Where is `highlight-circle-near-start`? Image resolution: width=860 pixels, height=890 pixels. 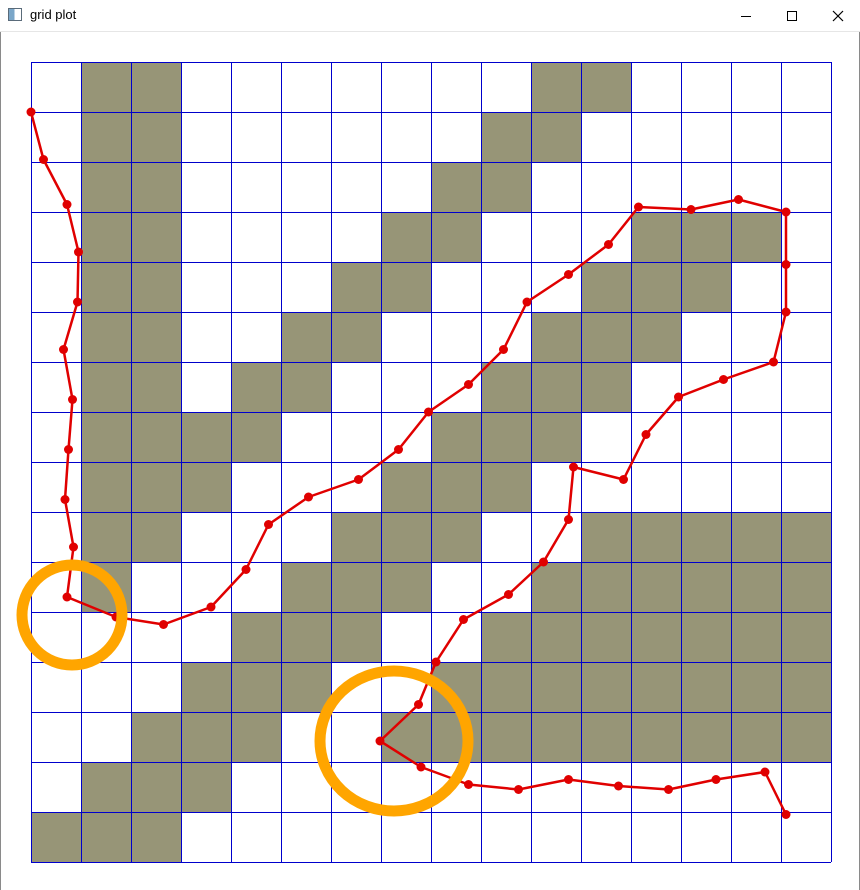 highlight-circle-near-start is located at coordinates (72, 615).